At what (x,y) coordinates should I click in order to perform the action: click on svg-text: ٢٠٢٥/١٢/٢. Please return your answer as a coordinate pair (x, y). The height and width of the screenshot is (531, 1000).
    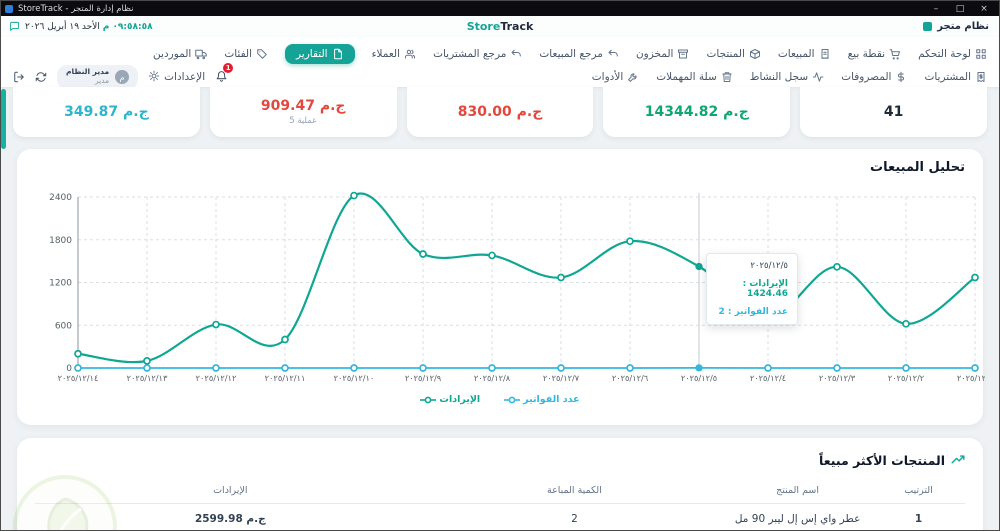
    Looking at the image, I should click on (906, 378).